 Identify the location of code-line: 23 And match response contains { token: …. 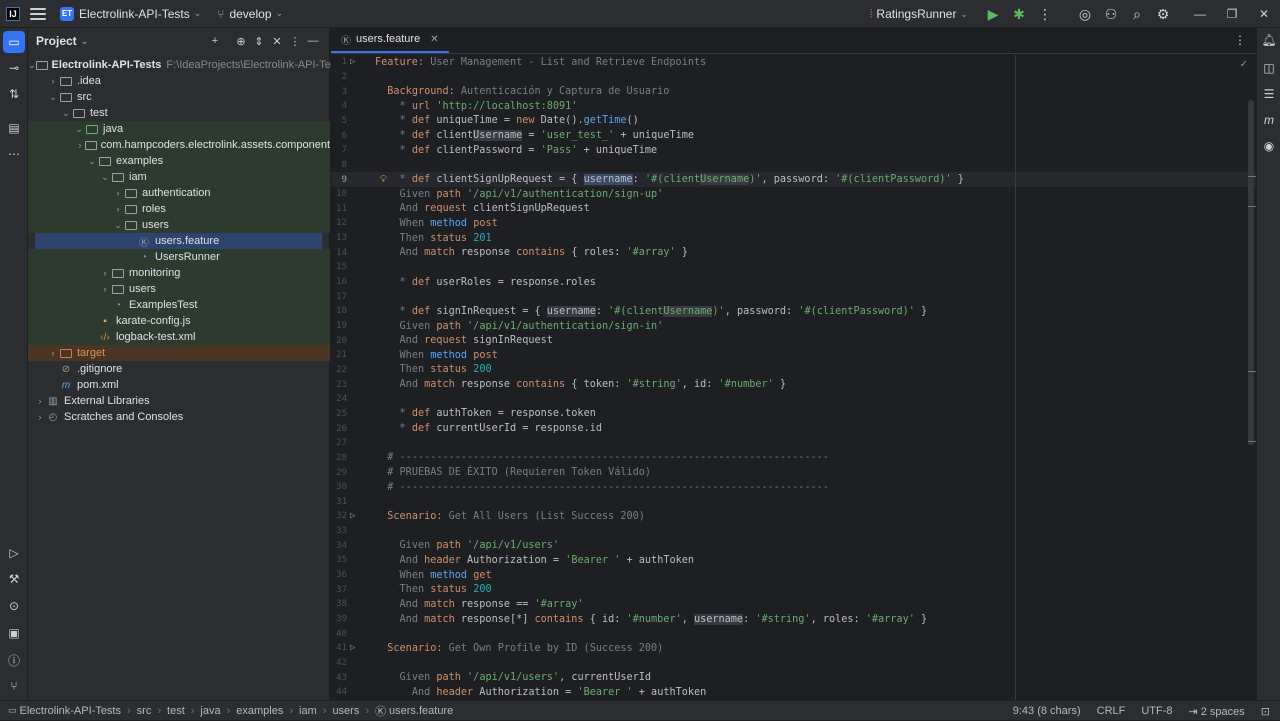
(793, 384).